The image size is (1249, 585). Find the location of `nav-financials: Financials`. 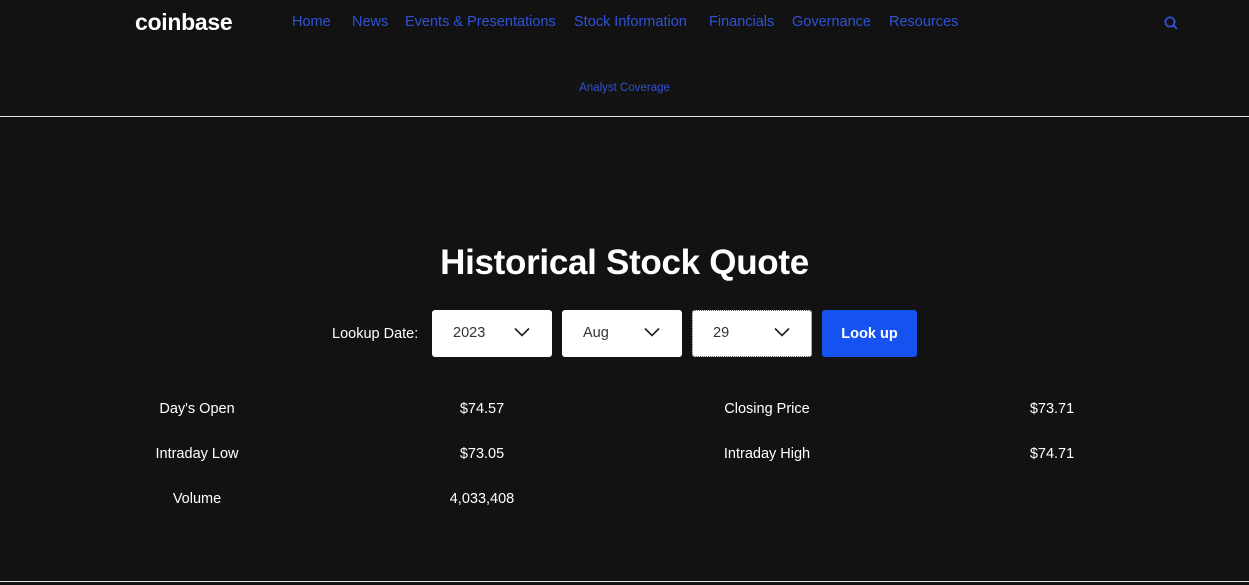

nav-financials: Financials is located at coordinates (741, 22).